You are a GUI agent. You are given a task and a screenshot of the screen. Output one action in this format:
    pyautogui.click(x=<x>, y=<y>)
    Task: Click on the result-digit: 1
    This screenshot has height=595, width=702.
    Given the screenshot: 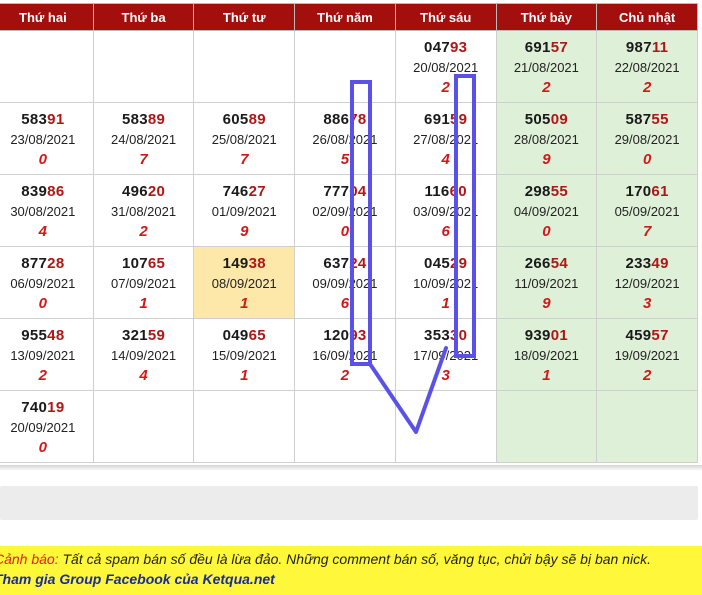 What is the action you would take?
    pyautogui.click(x=143, y=303)
    